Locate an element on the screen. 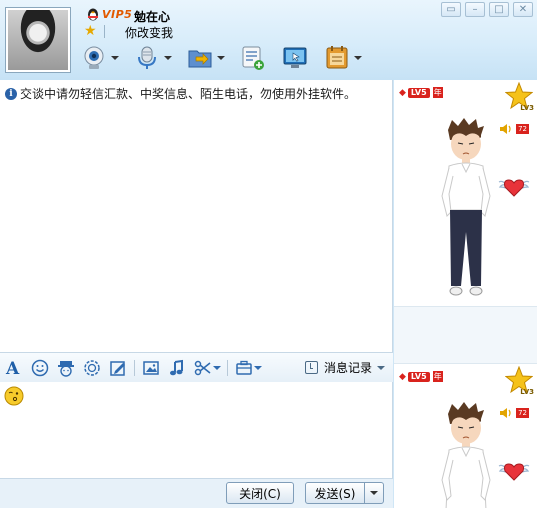 The image size is (537, 508). panel-separator is located at coordinates (465, 335).